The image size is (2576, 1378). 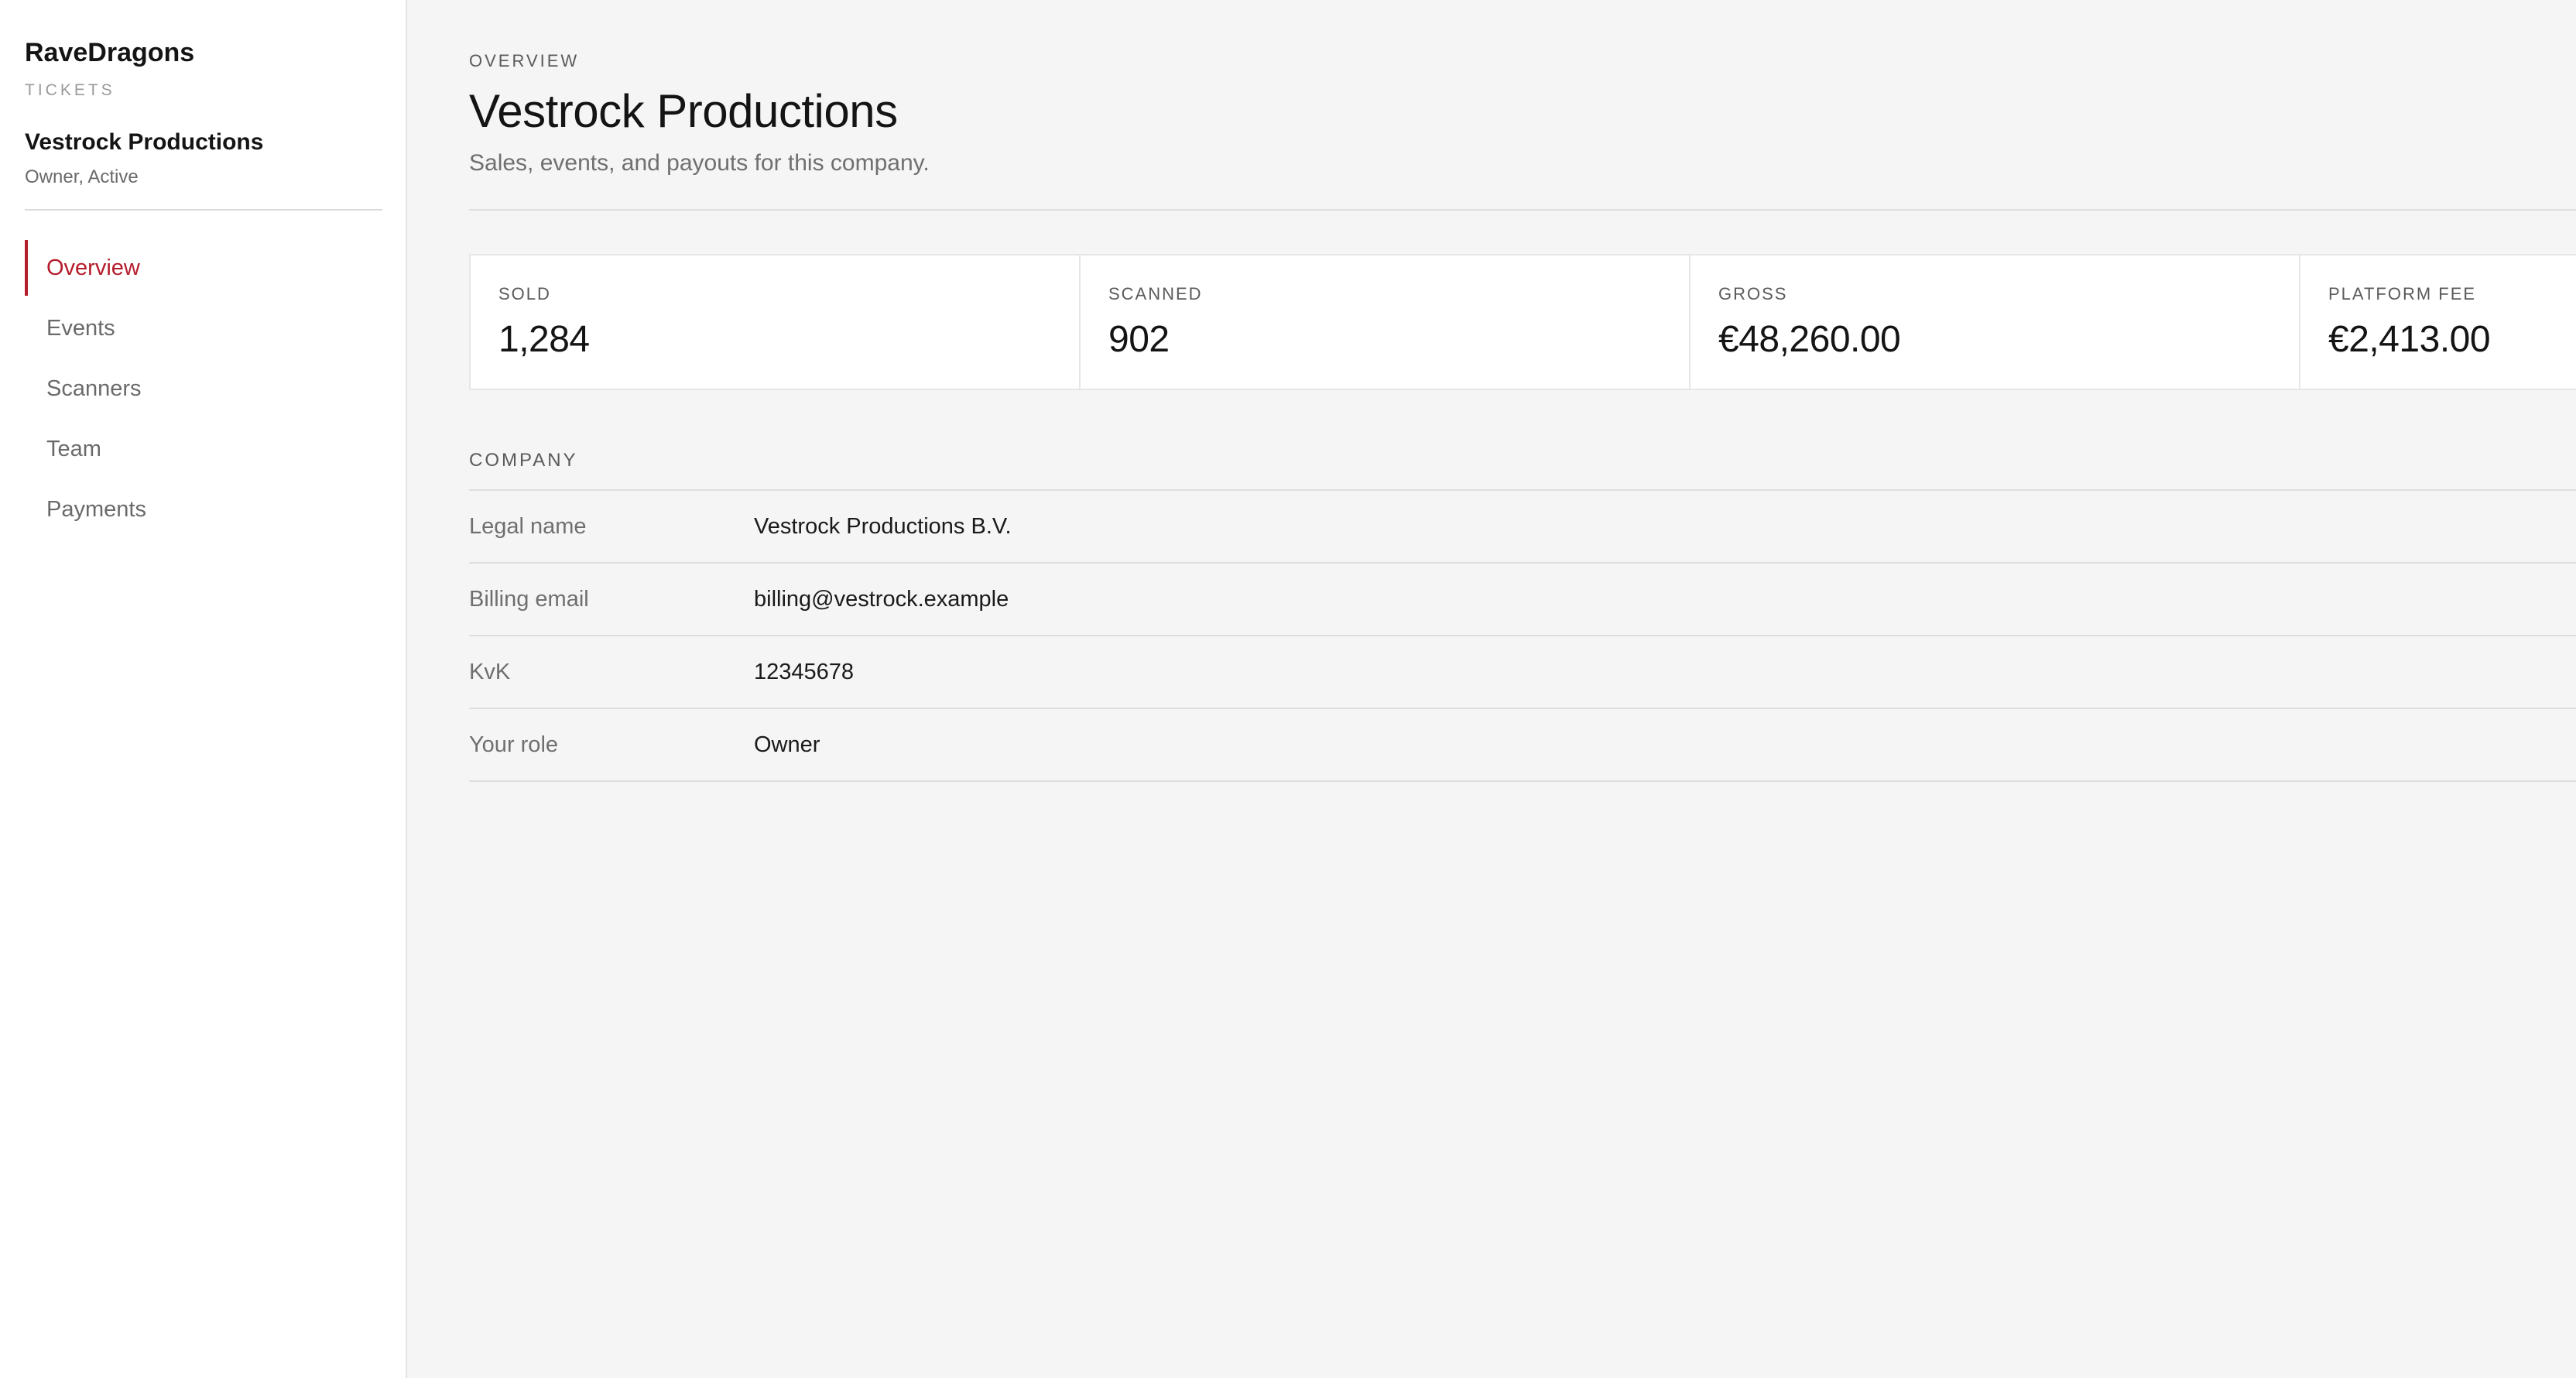 What do you see at coordinates (110, 52) in the screenshot?
I see `brand-name: RaveDragons` at bounding box center [110, 52].